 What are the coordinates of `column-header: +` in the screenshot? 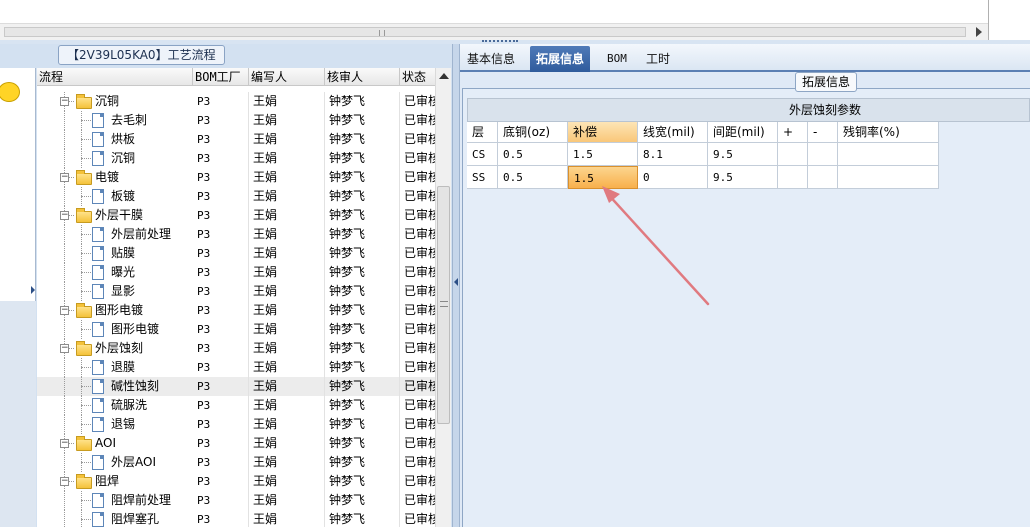 It's located at (793, 132).